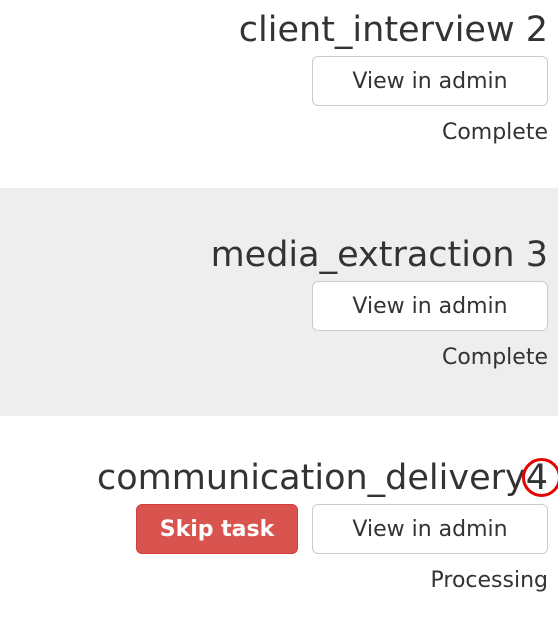 The height and width of the screenshot is (617, 558). I want to click on task-name: media_extraction, so click(362, 255).